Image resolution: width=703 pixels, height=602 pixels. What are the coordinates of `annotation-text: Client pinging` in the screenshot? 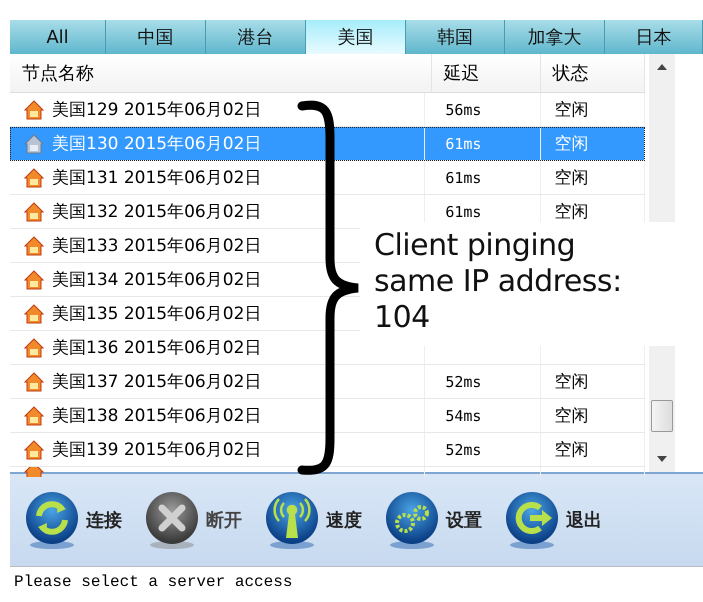 It's located at (475, 246).